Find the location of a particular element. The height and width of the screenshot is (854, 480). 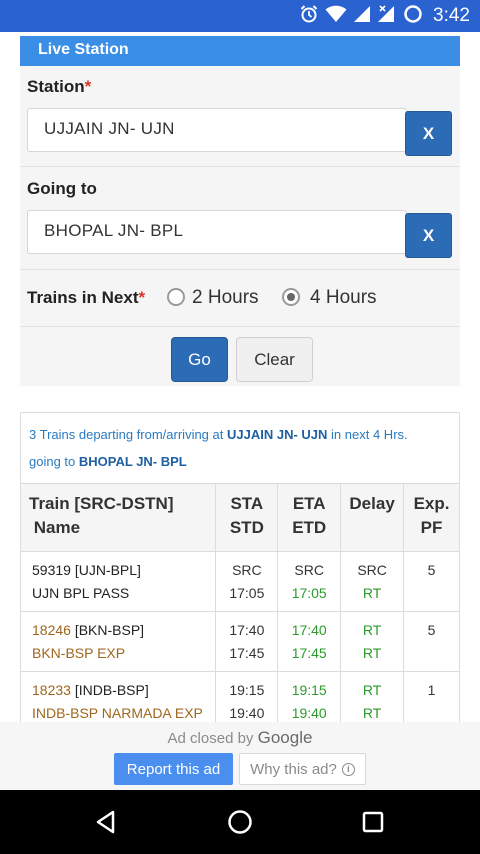

station-input: UJJAIN JN- UJN is located at coordinates (217, 130).